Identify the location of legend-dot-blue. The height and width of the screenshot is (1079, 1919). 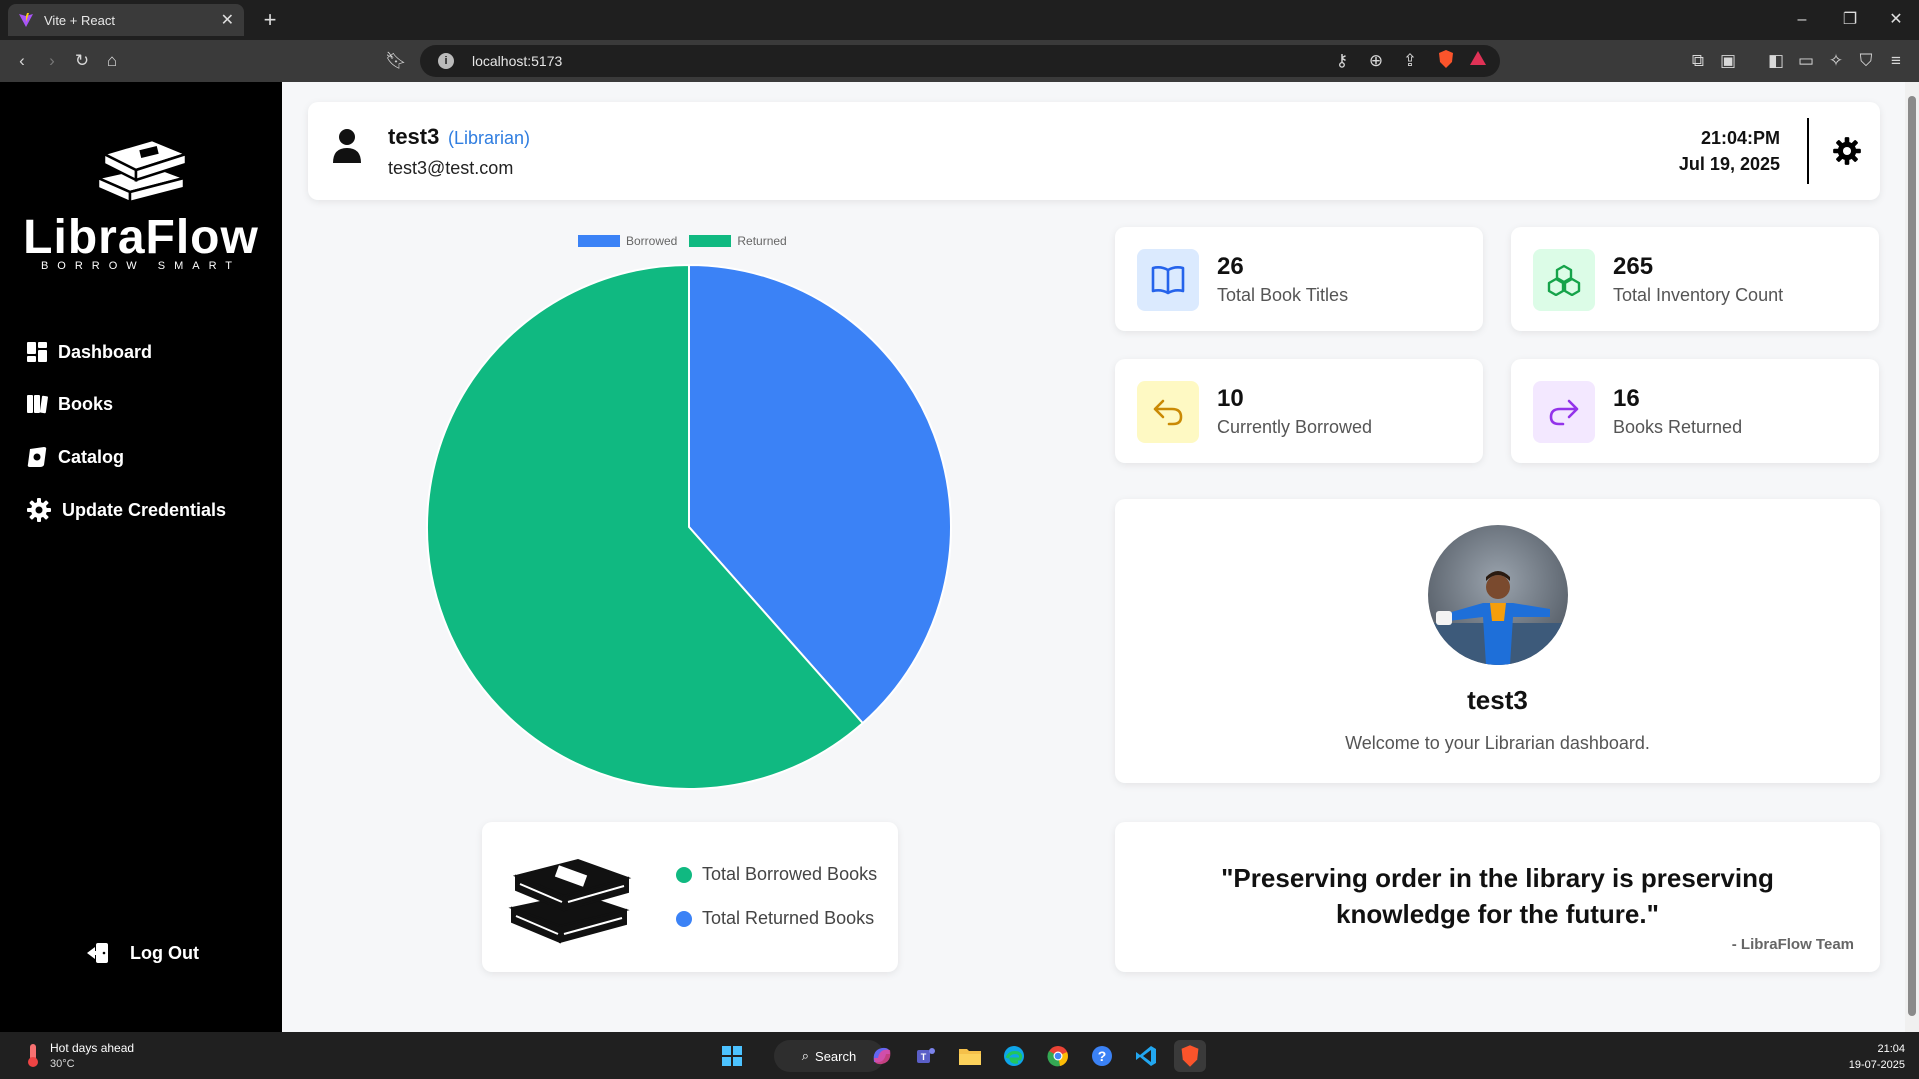
(684, 918).